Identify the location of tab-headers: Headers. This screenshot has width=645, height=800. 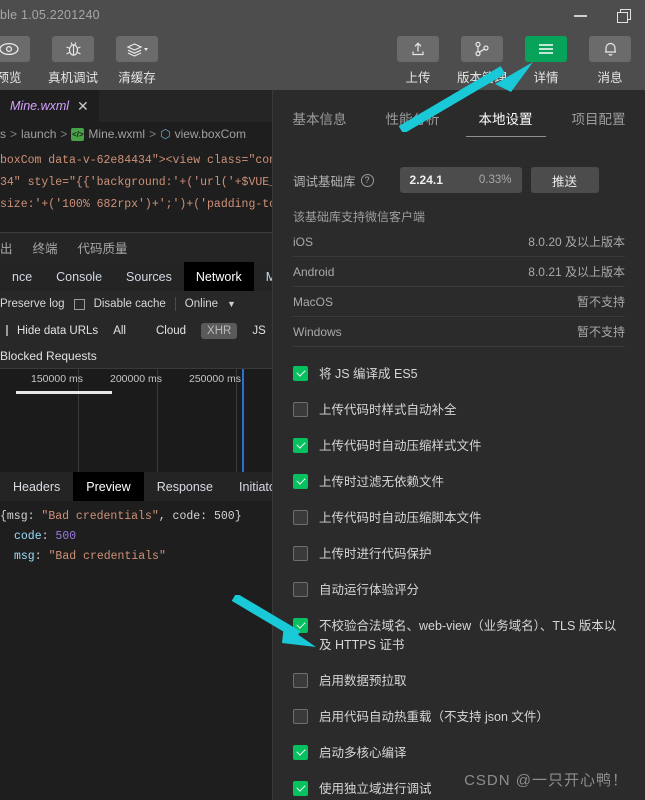
(36, 486).